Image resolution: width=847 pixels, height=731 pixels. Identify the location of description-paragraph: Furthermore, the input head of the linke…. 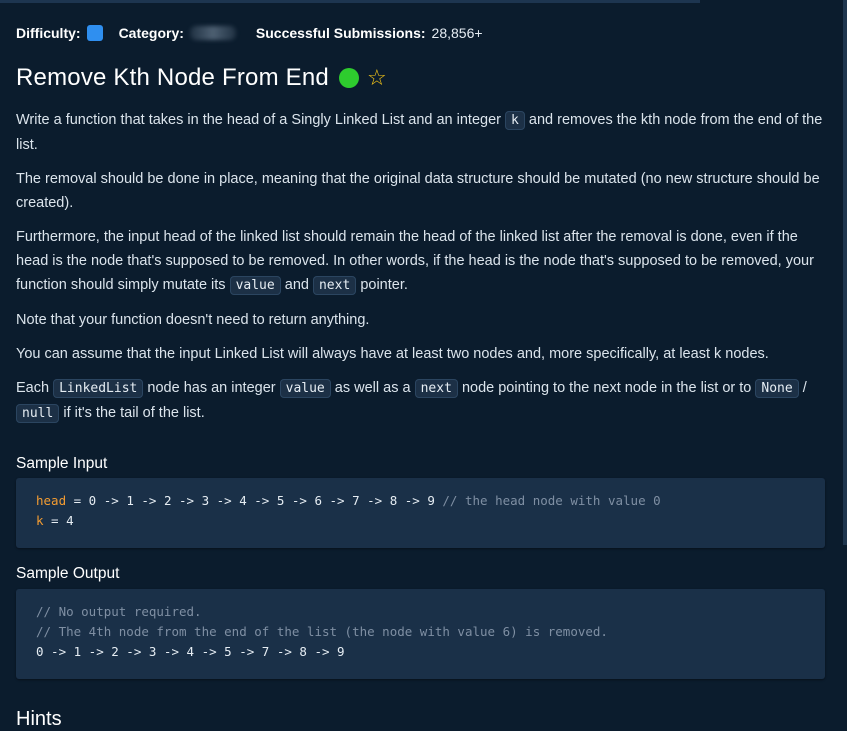
(421, 261).